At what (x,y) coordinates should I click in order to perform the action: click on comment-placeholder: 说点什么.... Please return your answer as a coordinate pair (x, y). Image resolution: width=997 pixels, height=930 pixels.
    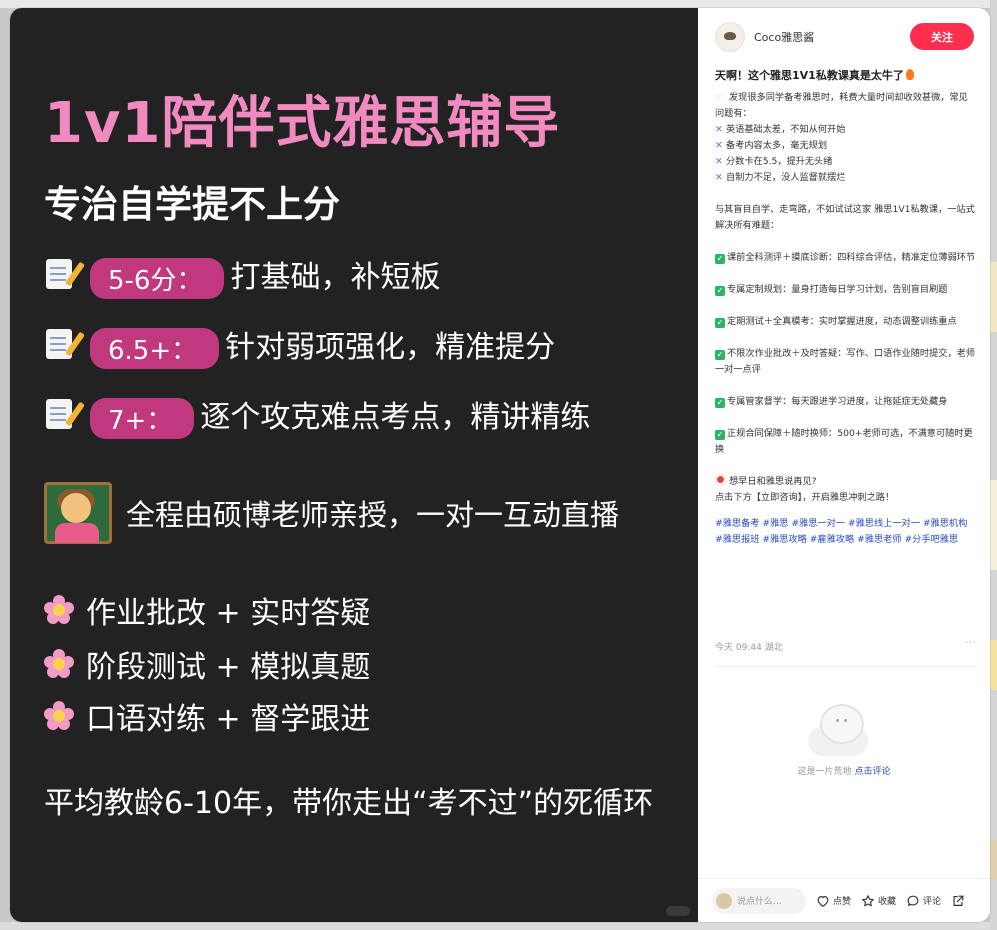
    Looking at the image, I should click on (759, 902).